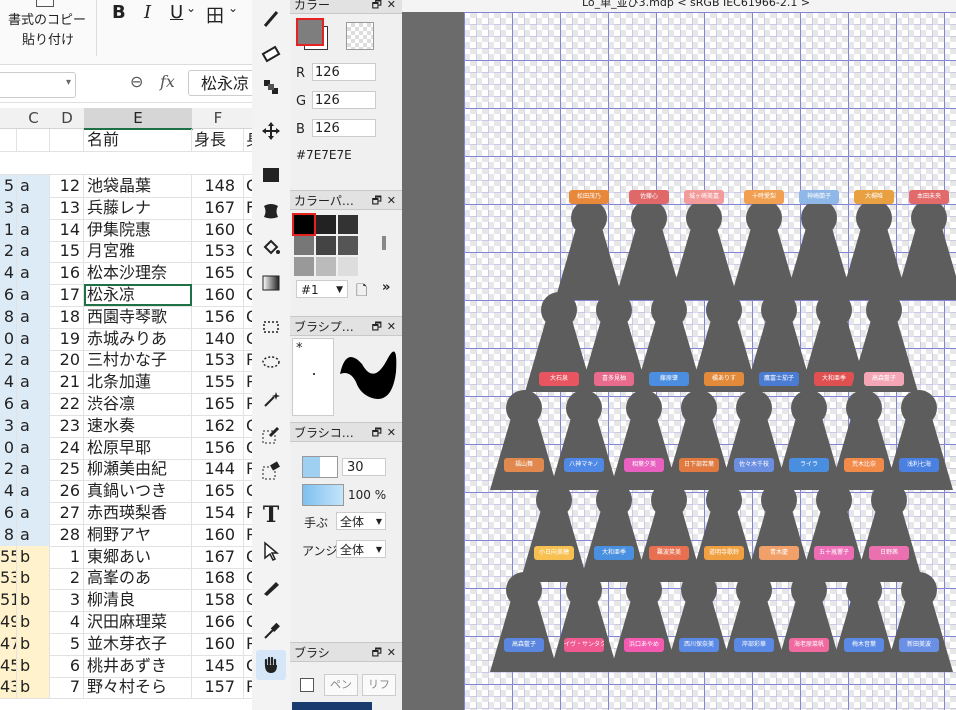  What do you see at coordinates (218, 513) in the screenshot?
I see `cell-height: 154` at bounding box center [218, 513].